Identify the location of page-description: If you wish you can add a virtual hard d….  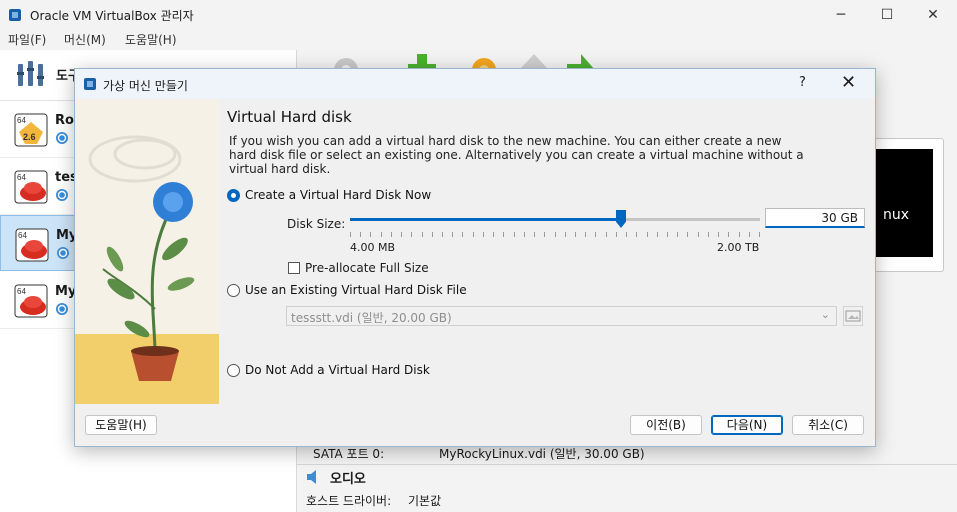
(516, 155).